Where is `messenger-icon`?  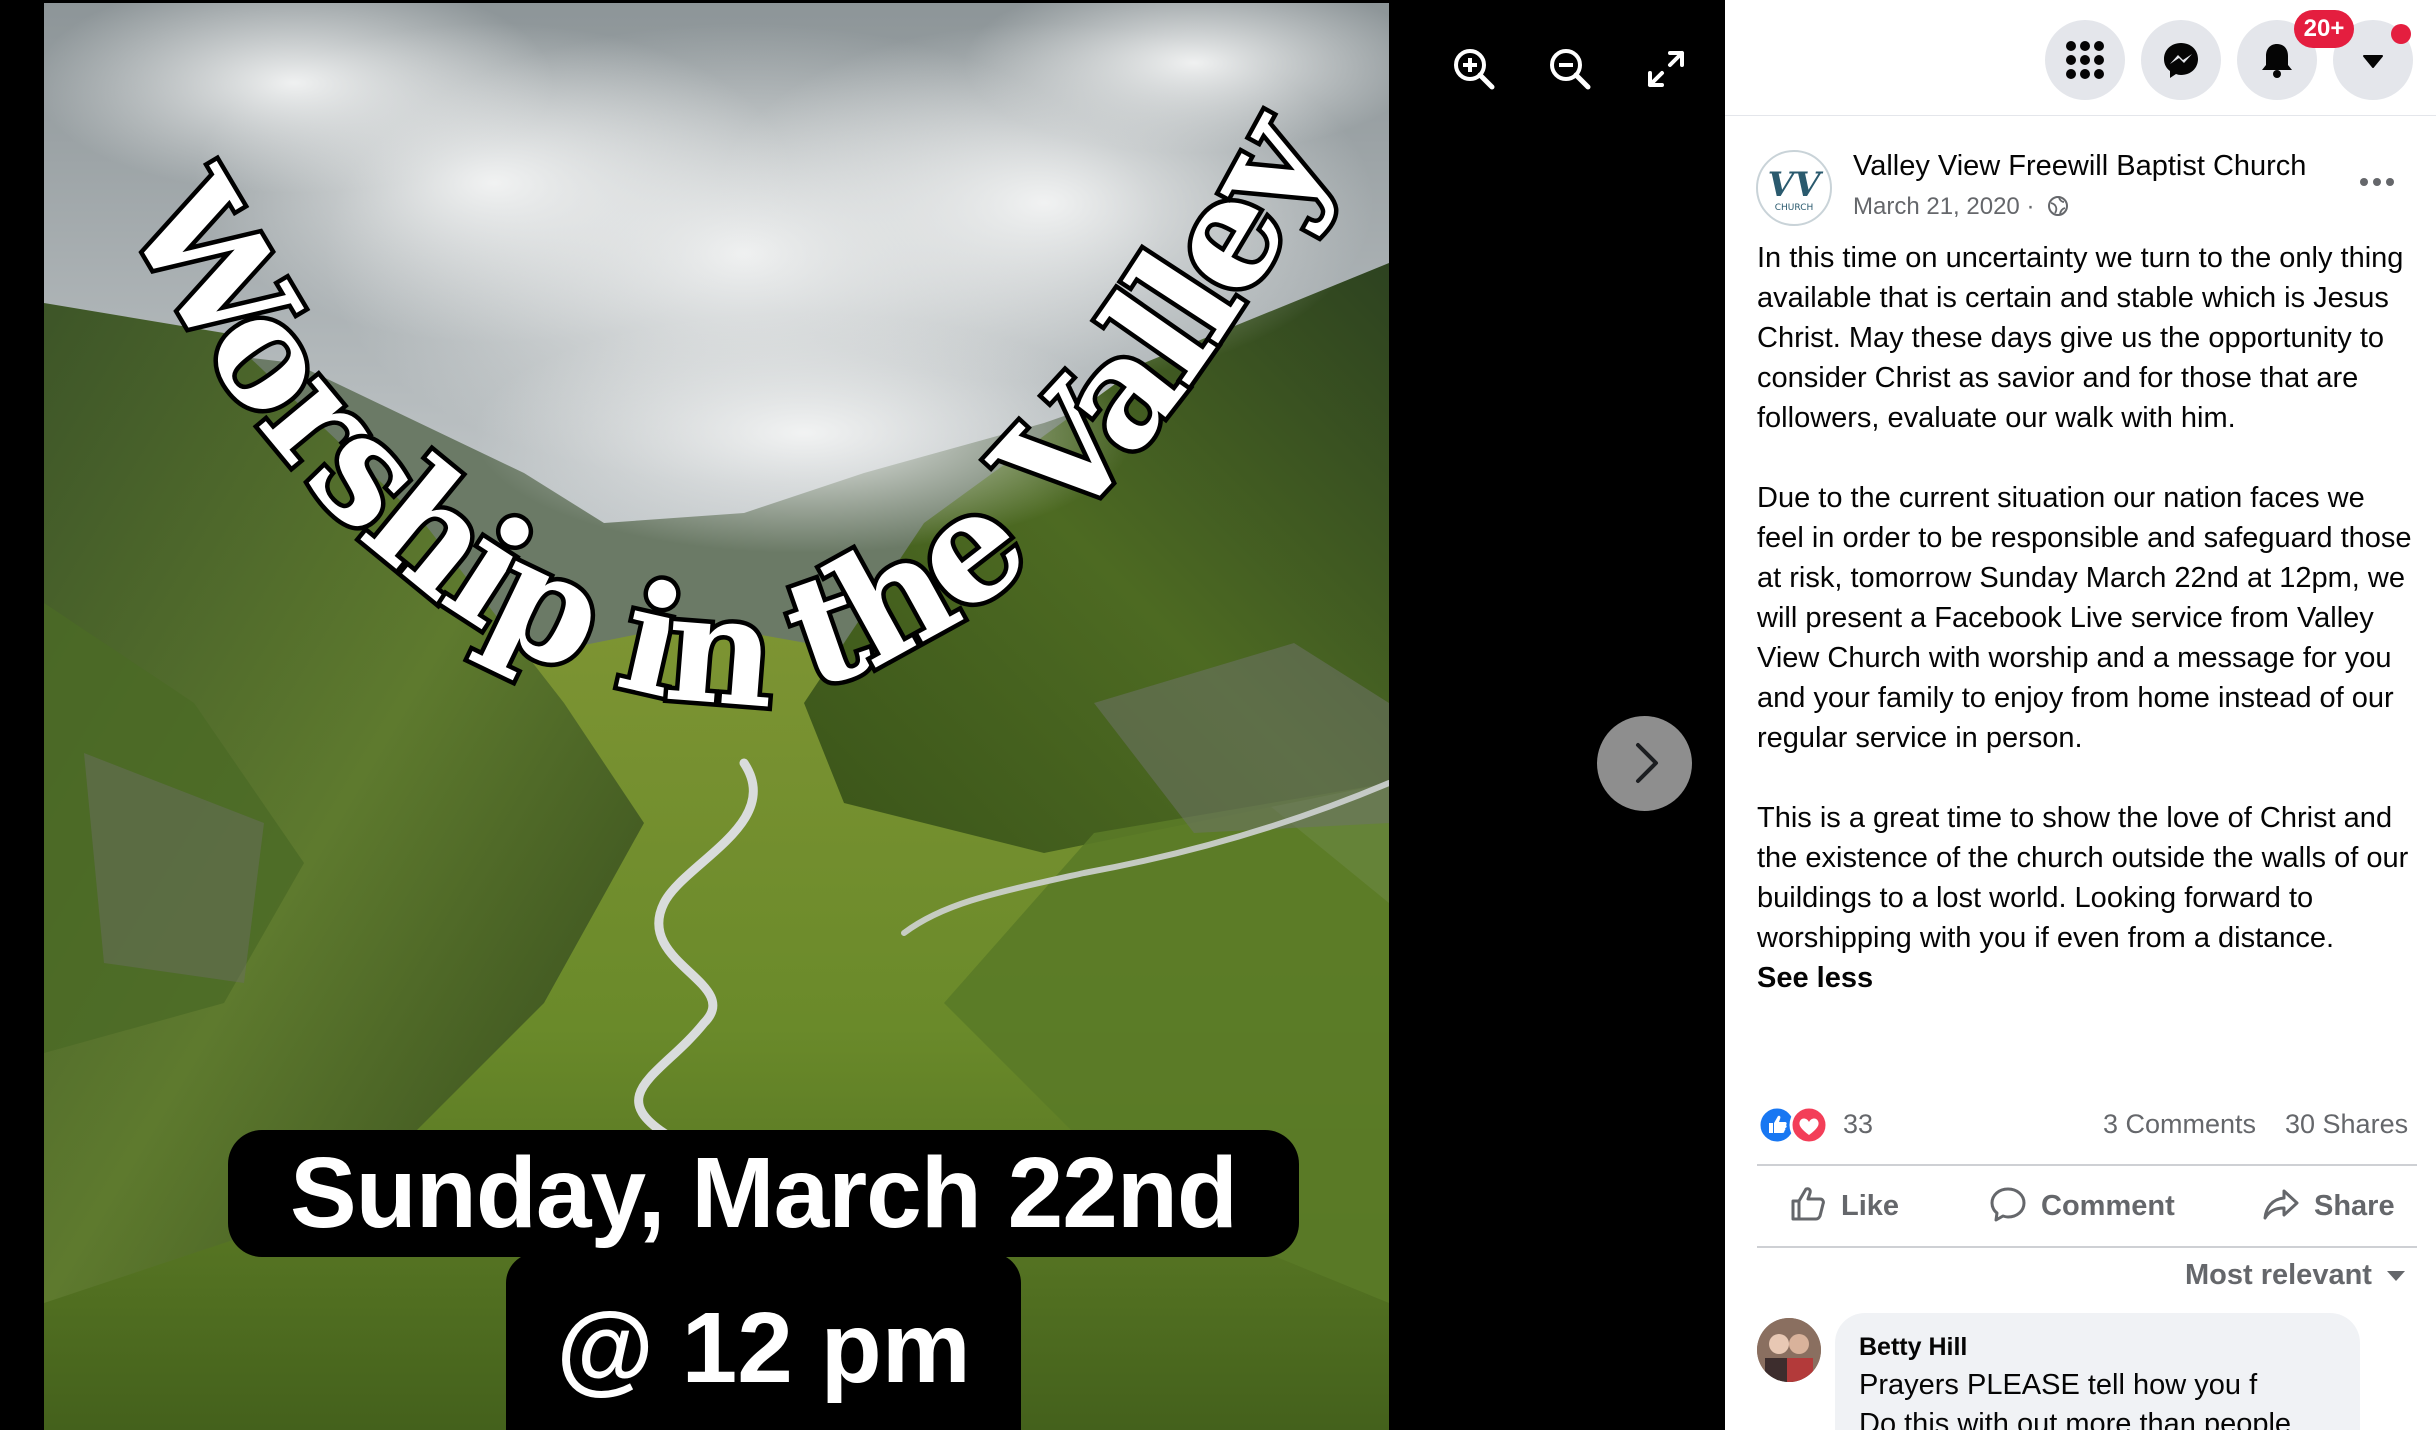
messenger-icon is located at coordinates (2181, 60).